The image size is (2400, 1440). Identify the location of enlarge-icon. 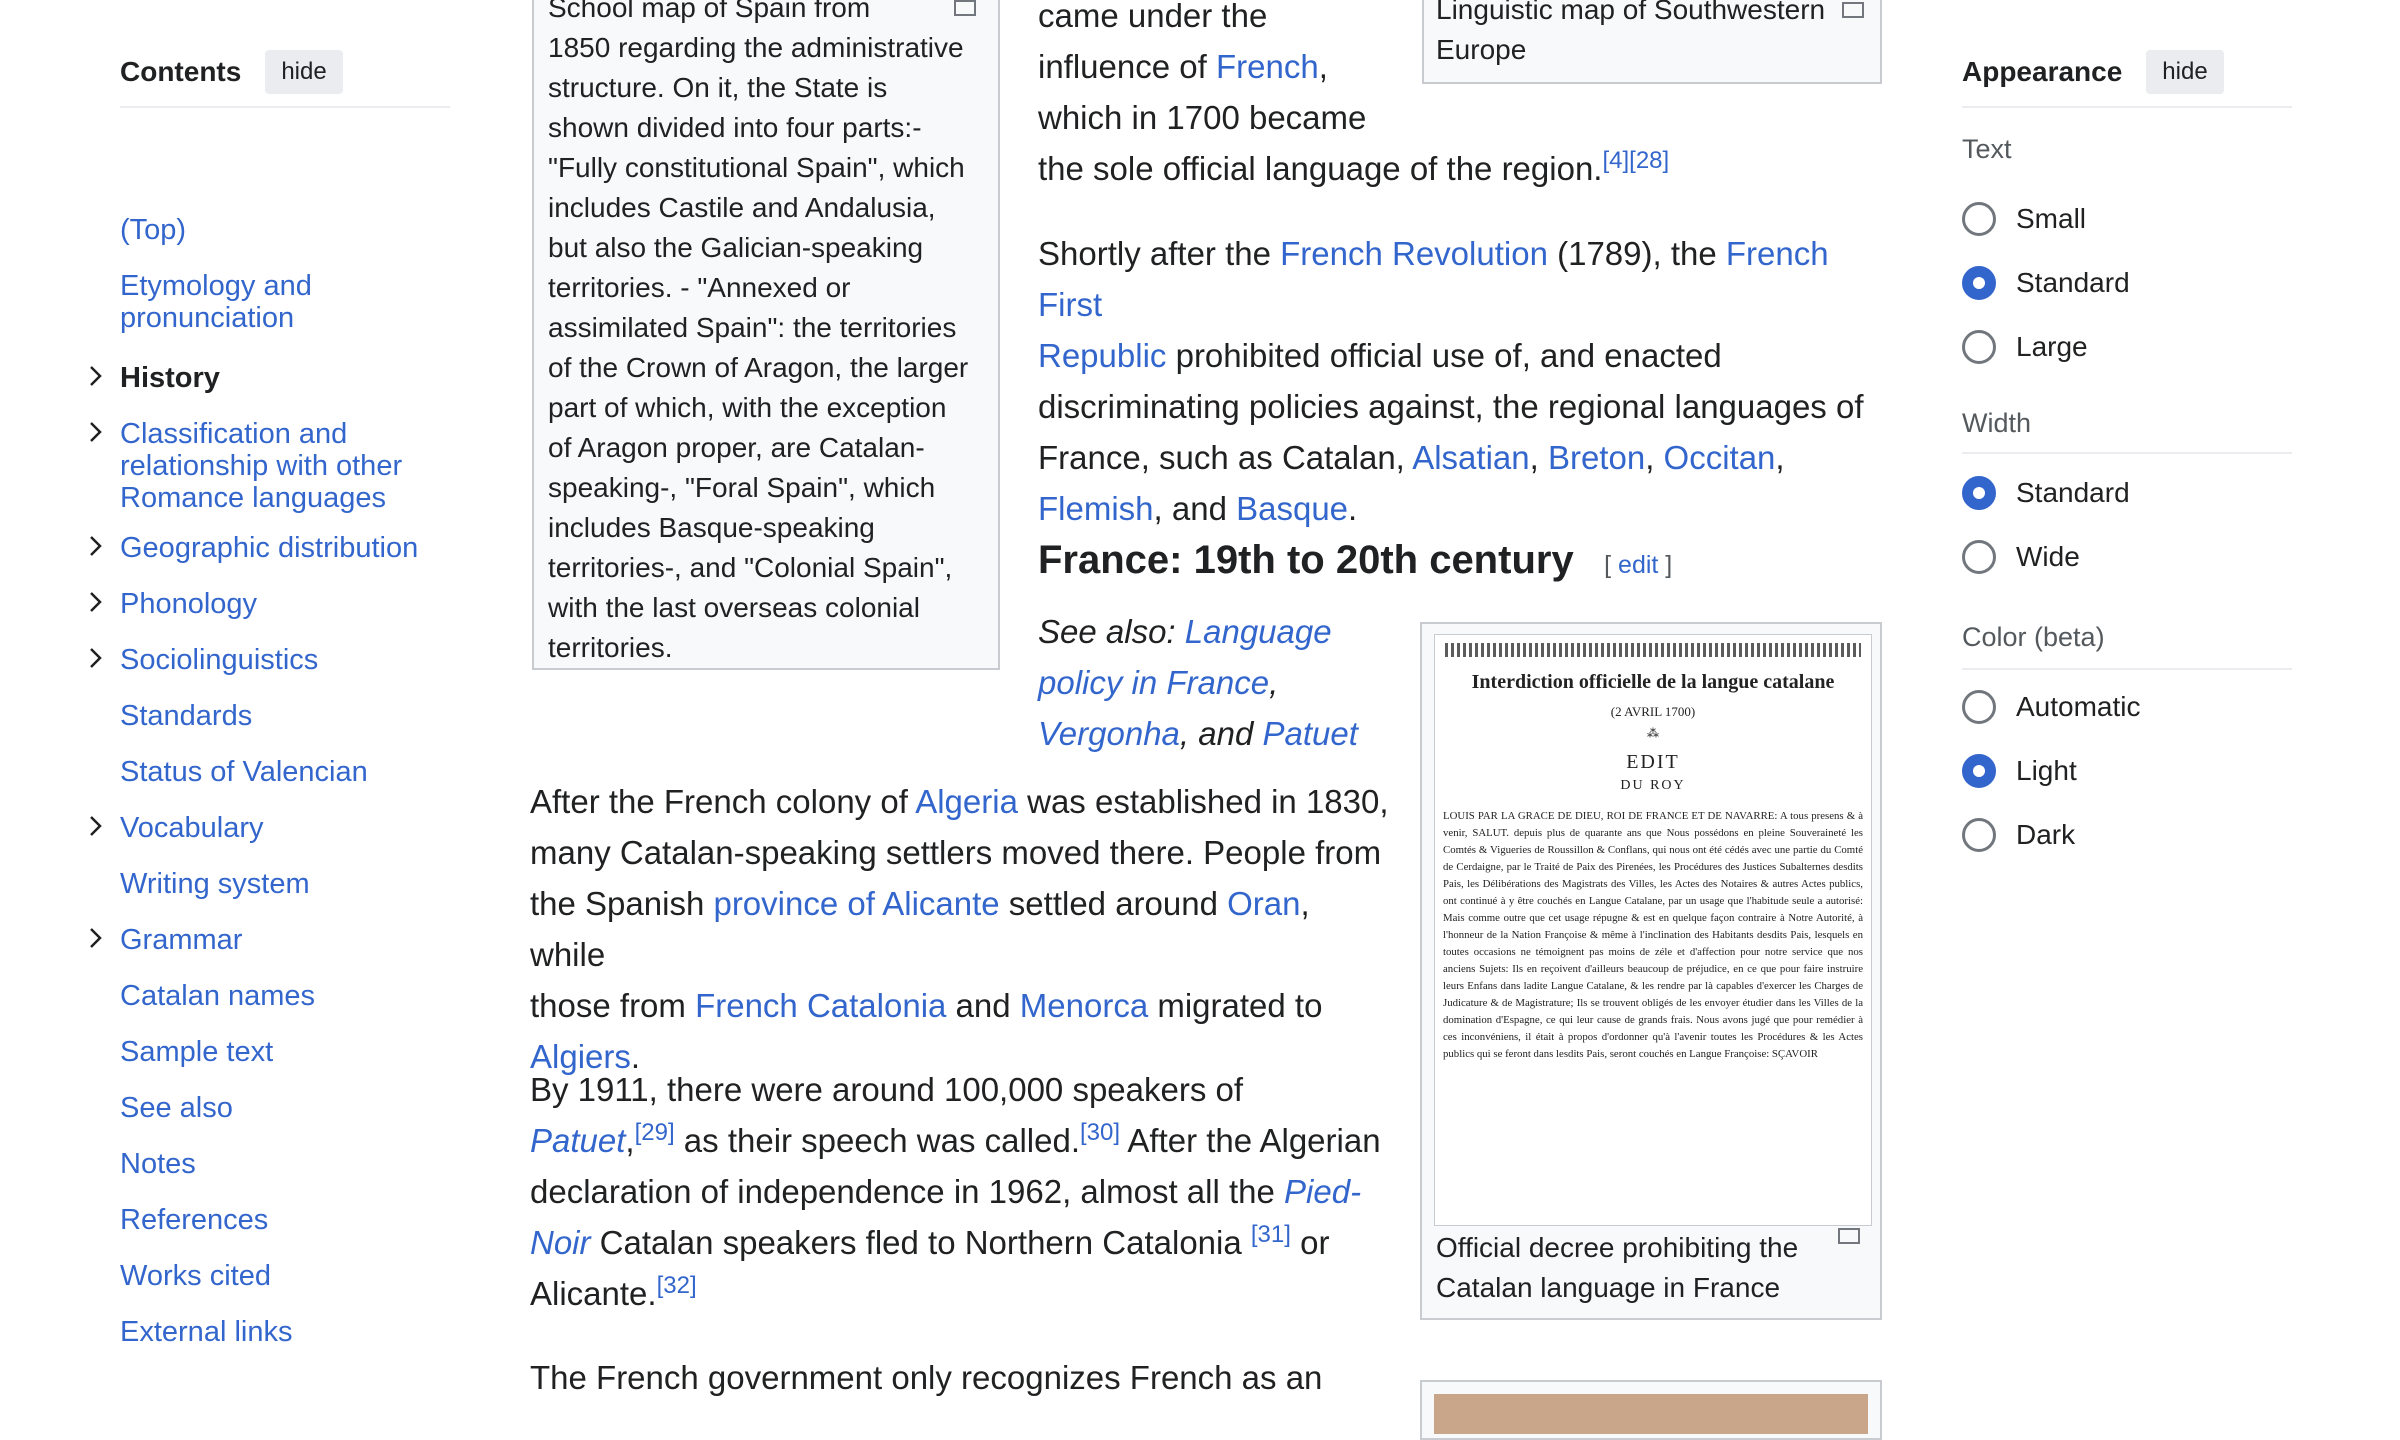
(1849, 1236).